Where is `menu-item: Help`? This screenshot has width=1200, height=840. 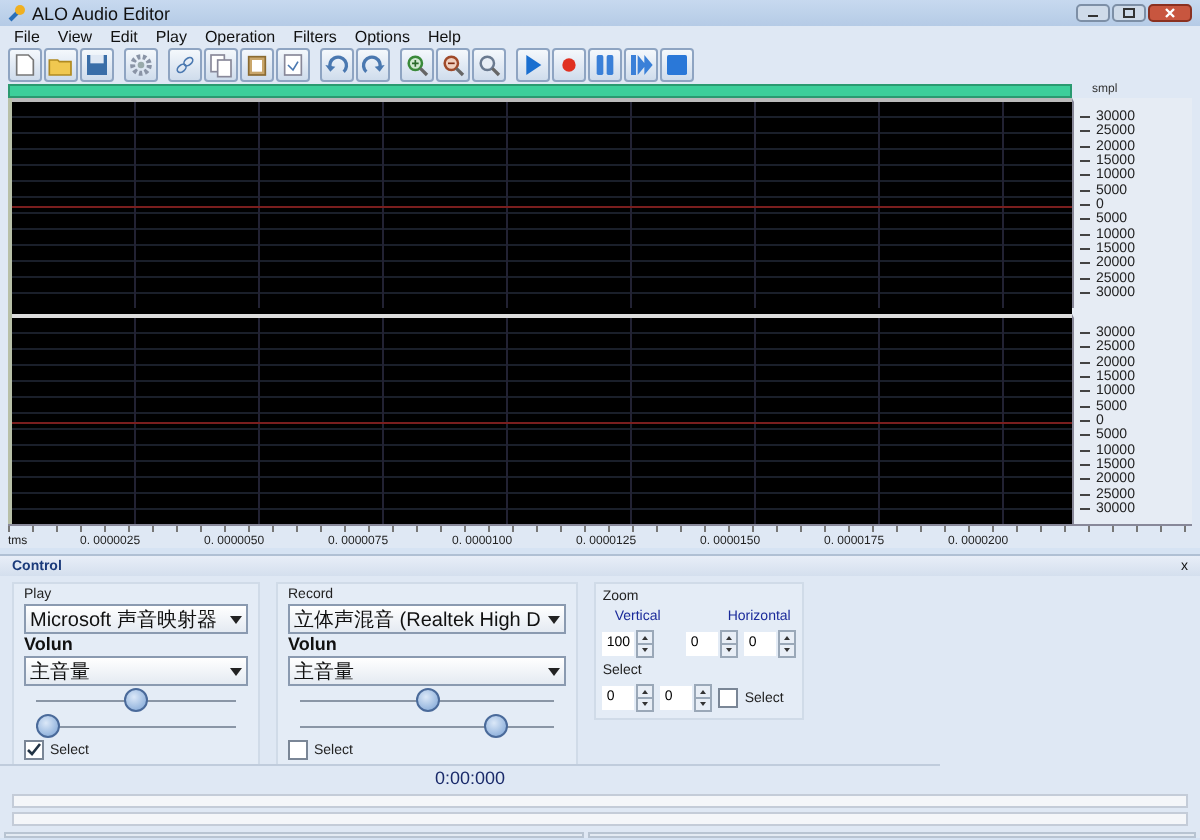 menu-item: Help is located at coordinates (444, 36).